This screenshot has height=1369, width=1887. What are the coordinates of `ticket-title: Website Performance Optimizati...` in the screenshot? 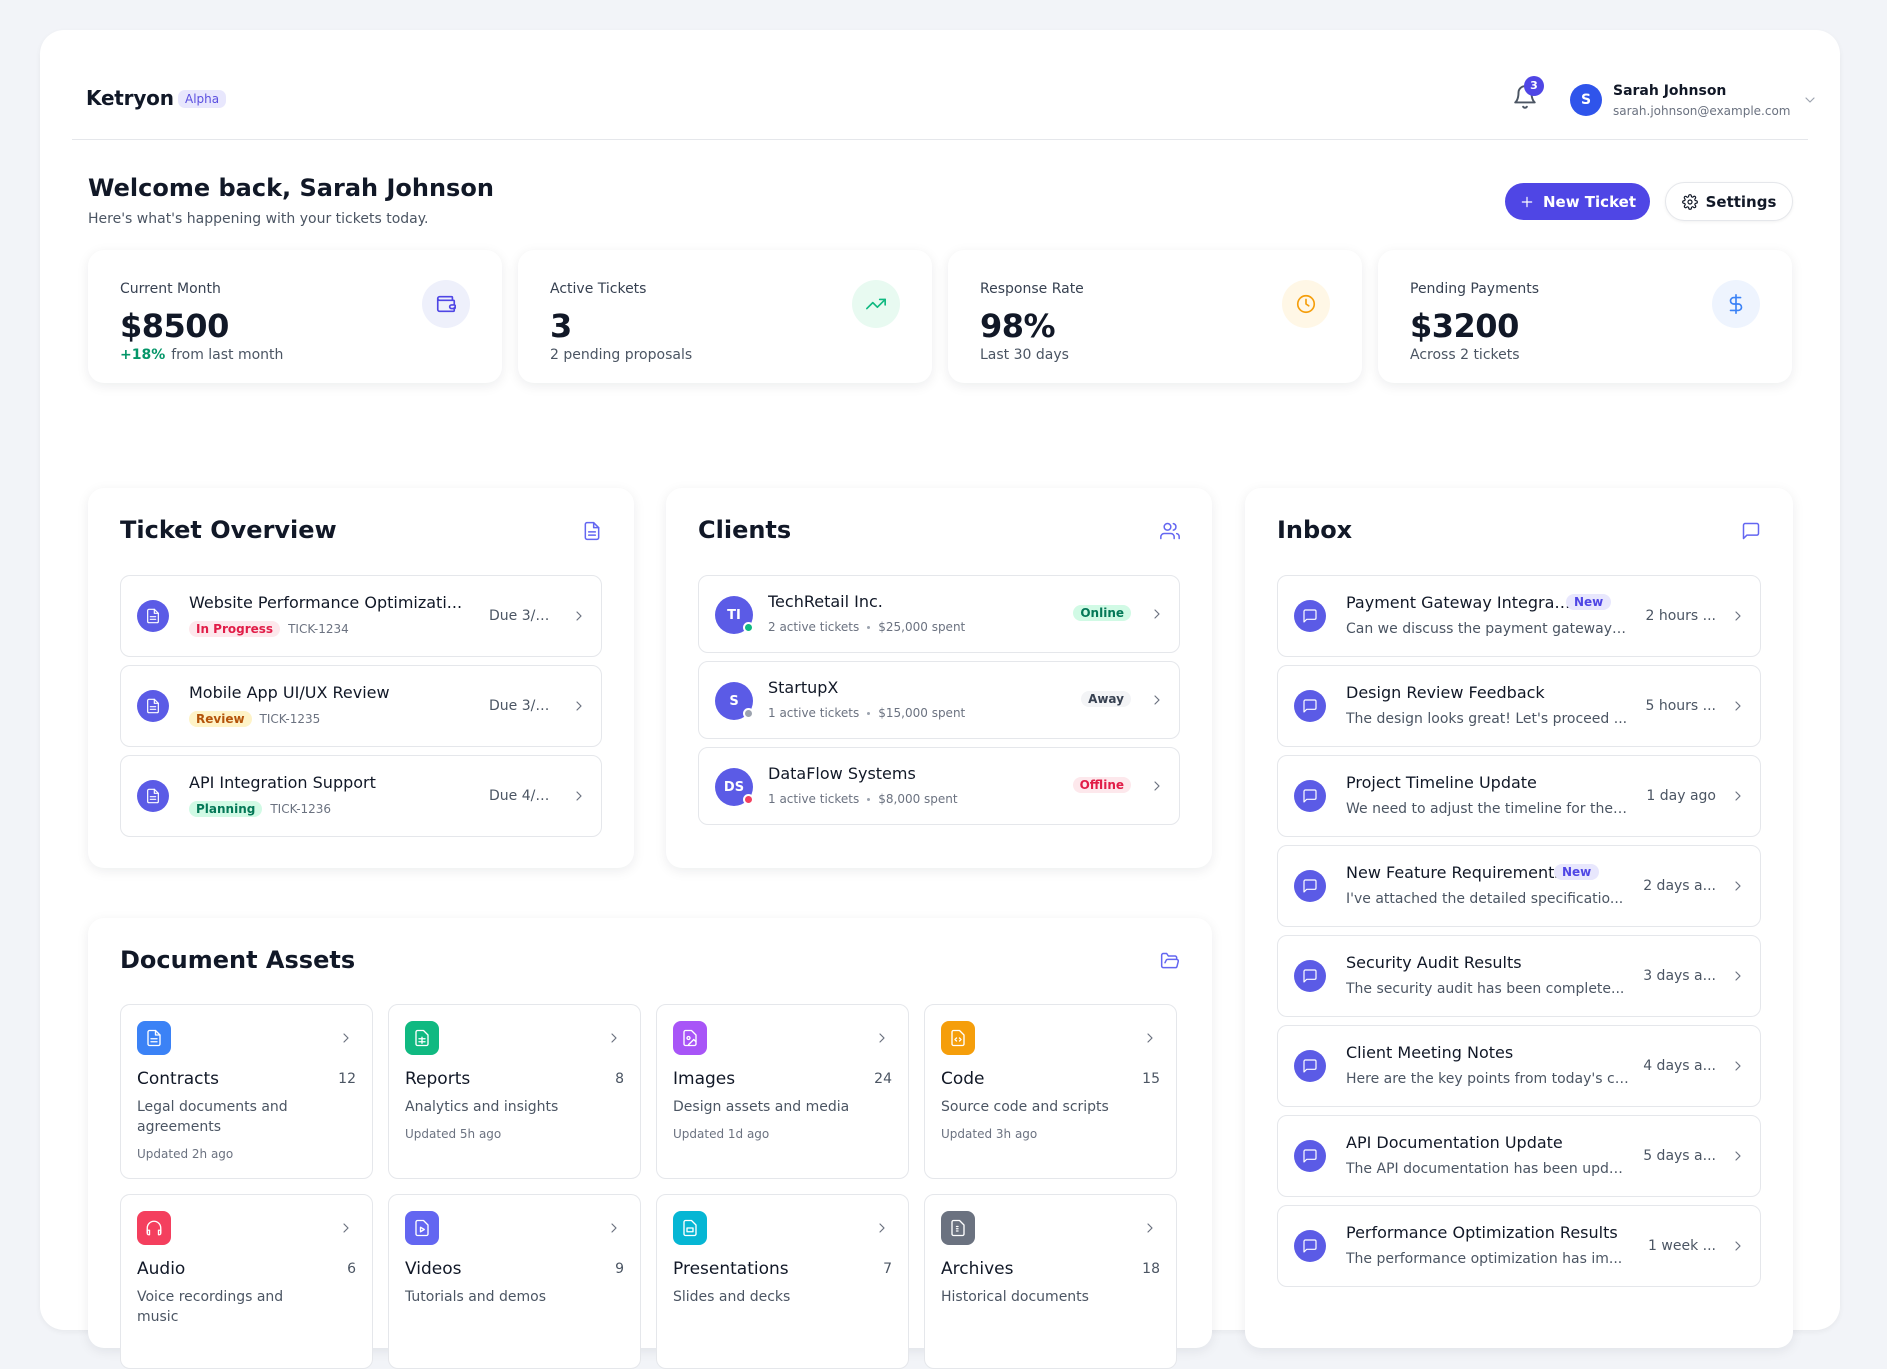 It's located at (326, 602).